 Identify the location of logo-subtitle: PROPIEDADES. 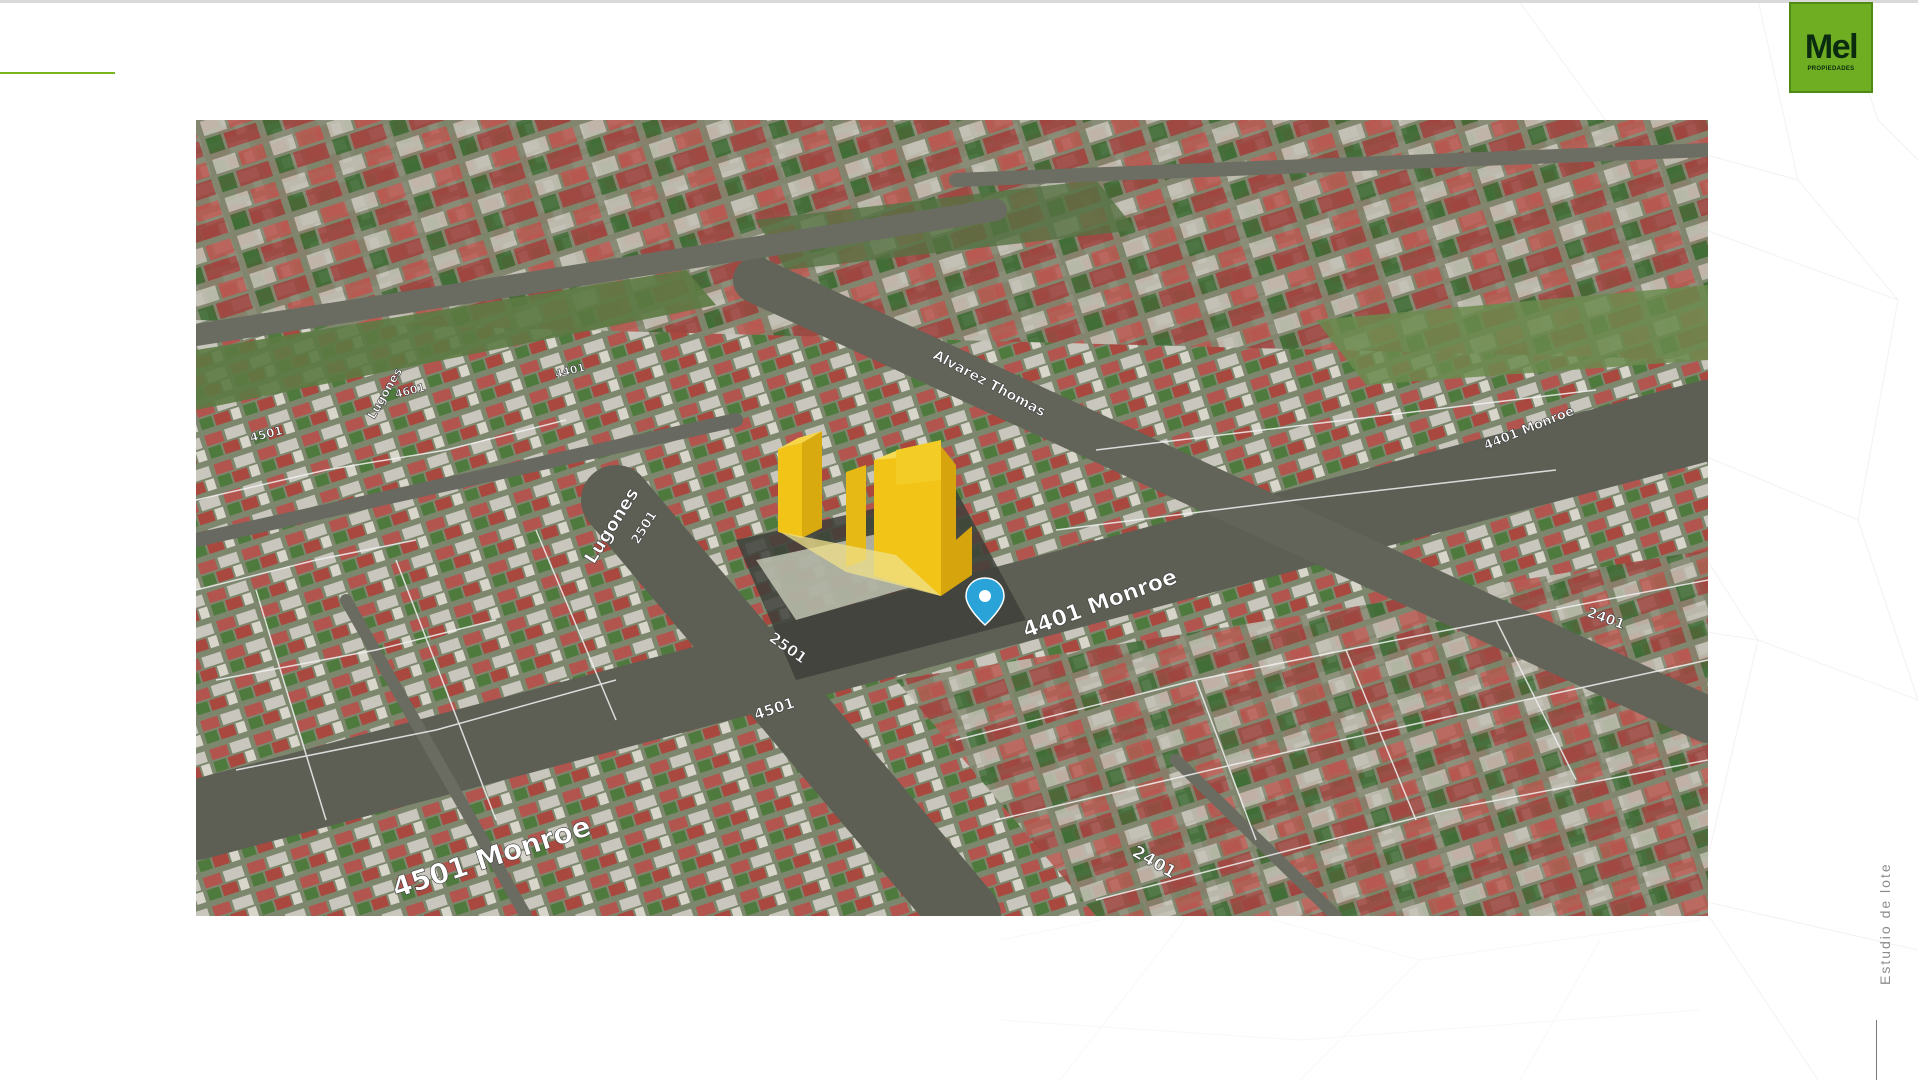
(1831, 68).